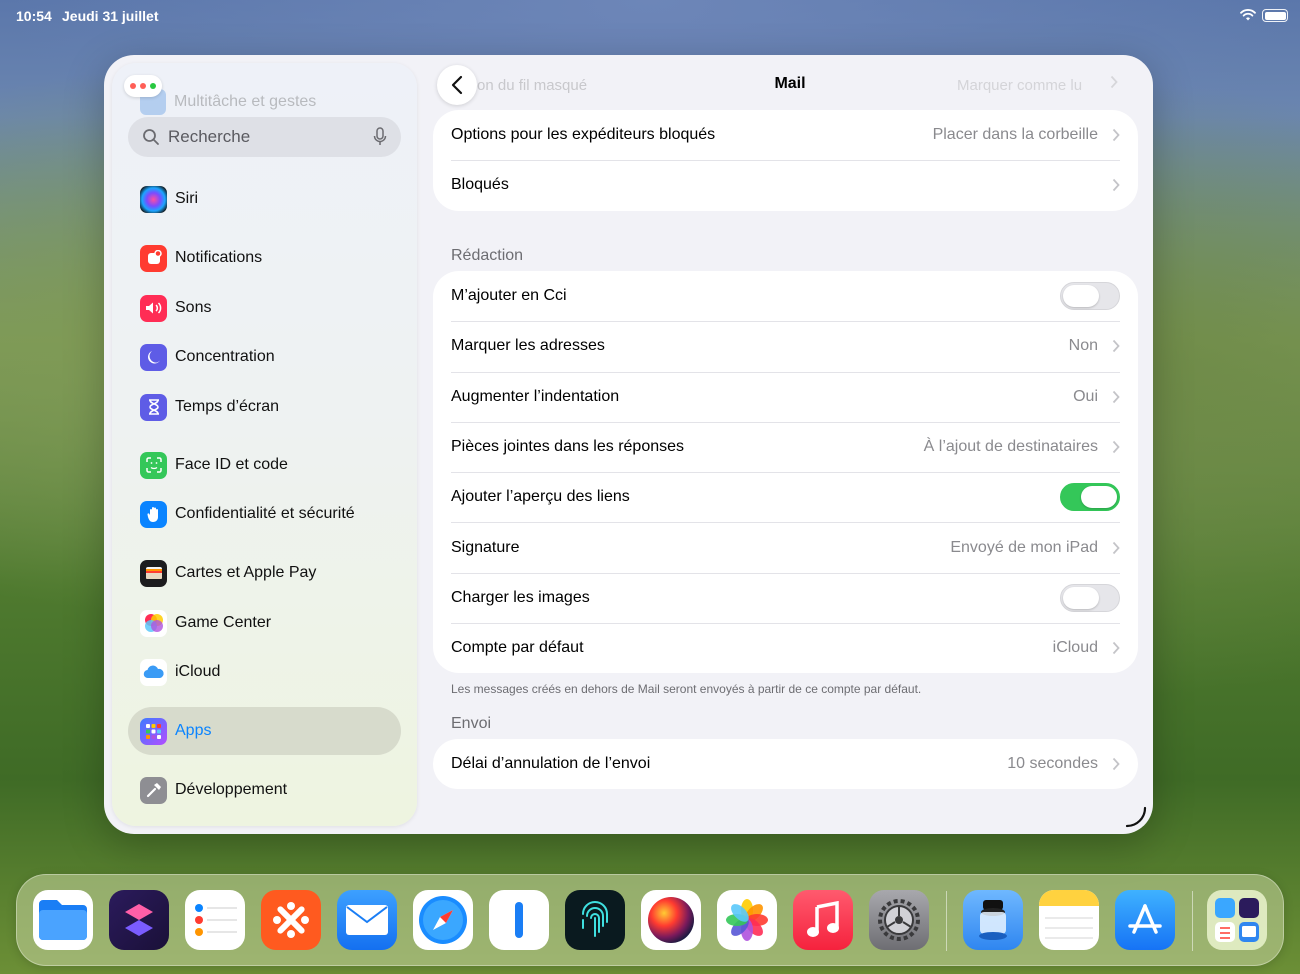  I want to click on sidebar-item-focus: Concentration, so click(207, 357).